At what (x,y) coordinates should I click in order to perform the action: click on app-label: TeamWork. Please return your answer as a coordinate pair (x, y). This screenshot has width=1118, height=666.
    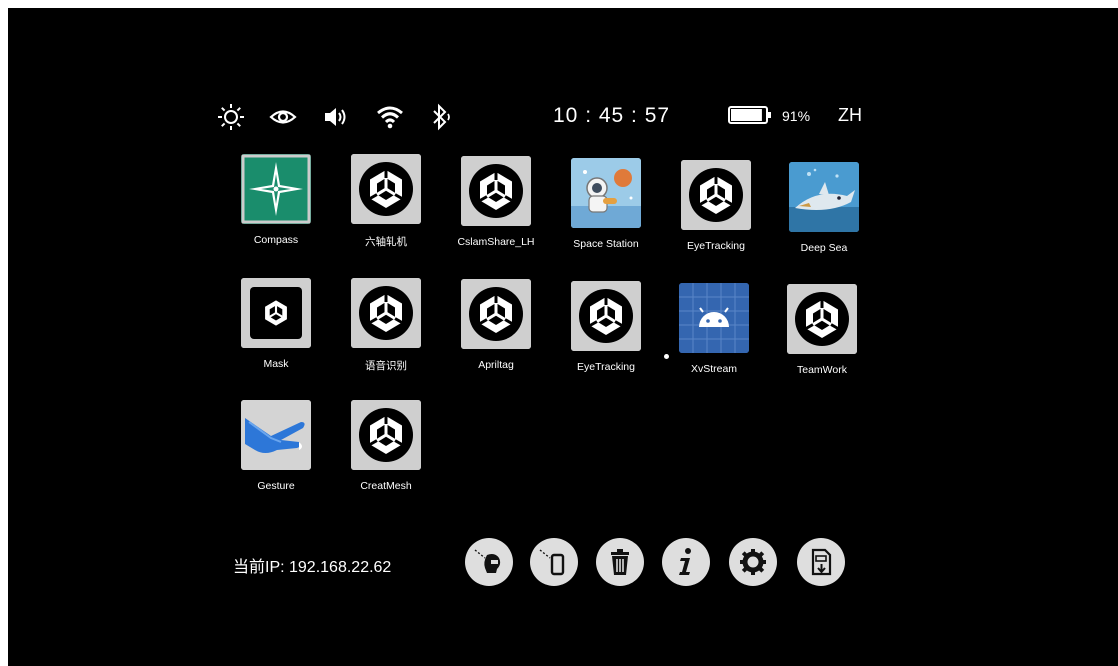
    Looking at the image, I should click on (822, 370).